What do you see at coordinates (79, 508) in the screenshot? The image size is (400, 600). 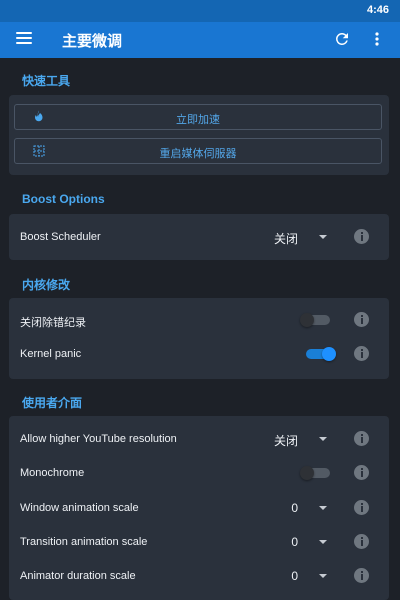 I see `window-animation-scale-label: Window animation scale` at bounding box center [79, 508].